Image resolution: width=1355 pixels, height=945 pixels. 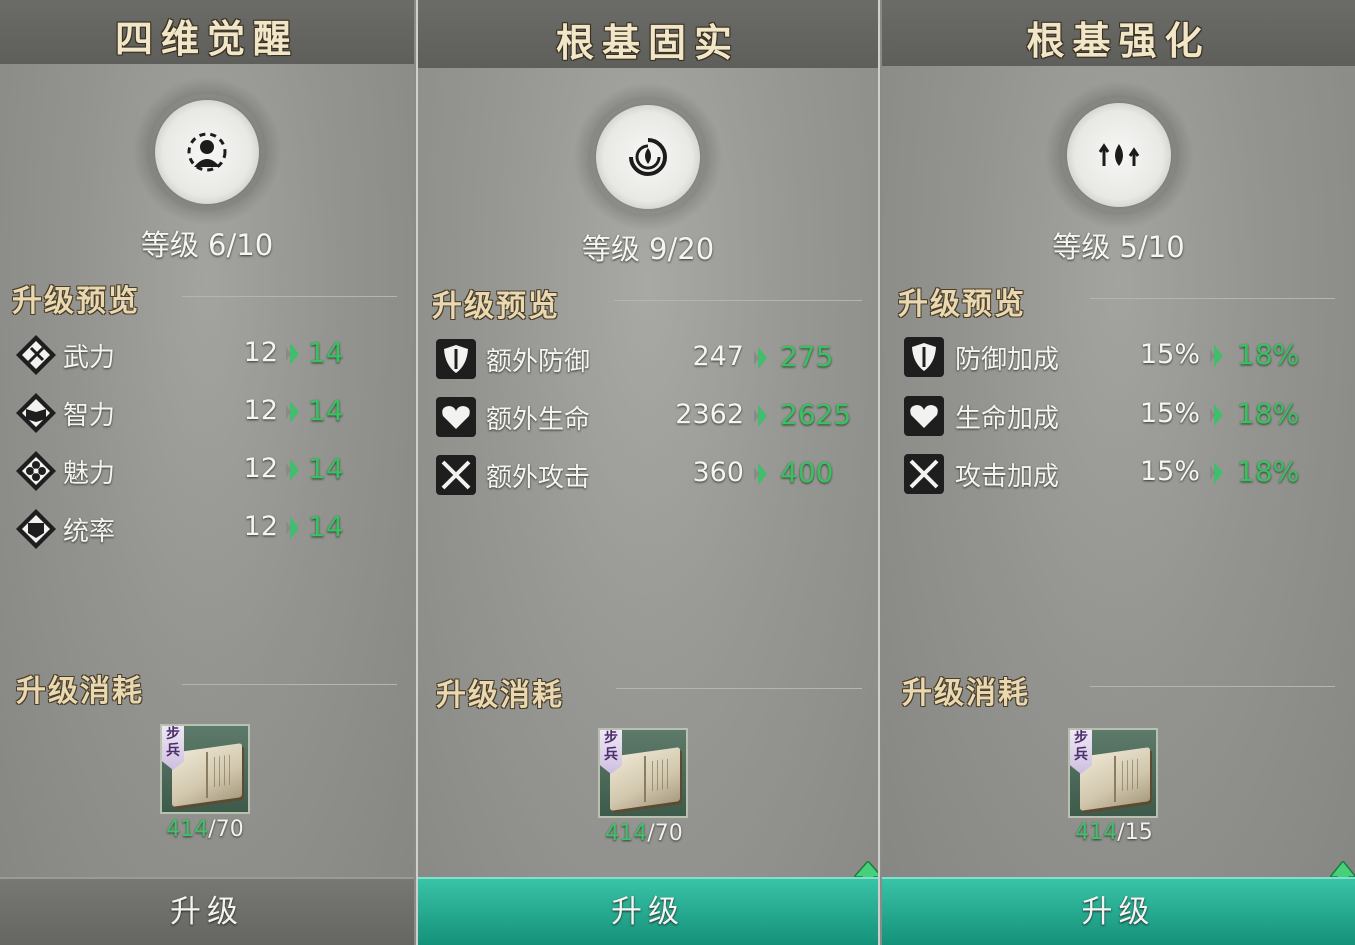 I want to click on stat-name: 额外防御, so click(x=538, y=362).